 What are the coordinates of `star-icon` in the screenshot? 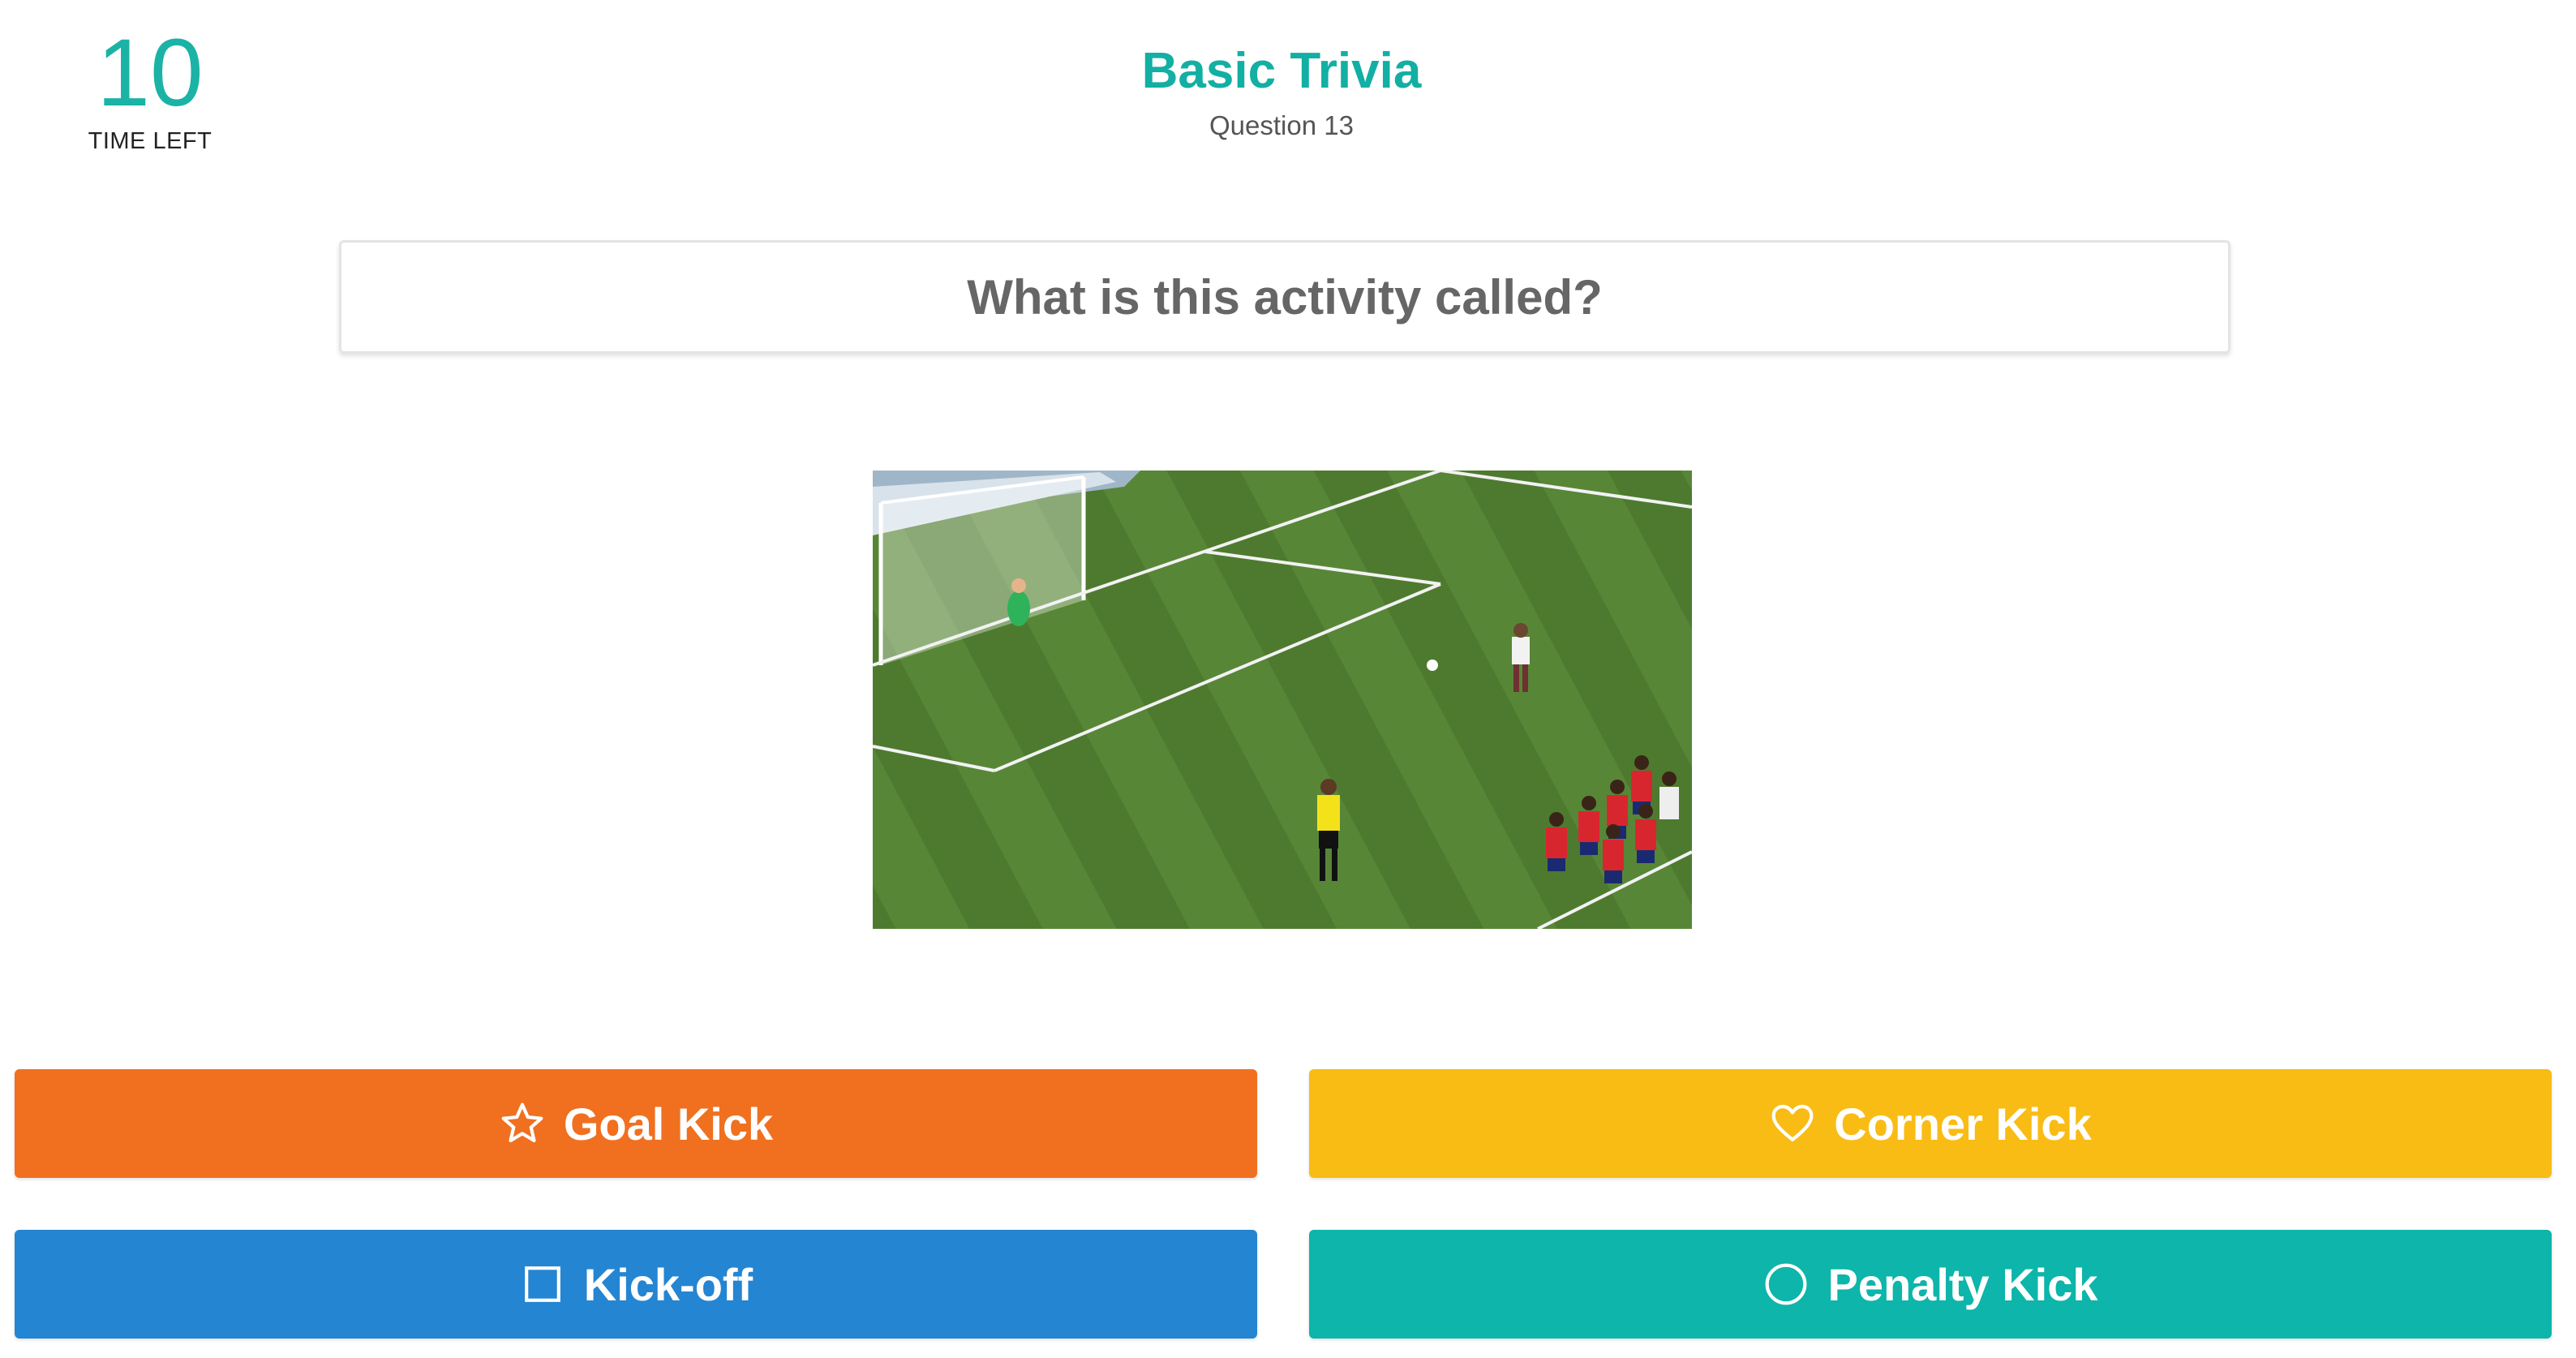 It's located at (522, 1124).